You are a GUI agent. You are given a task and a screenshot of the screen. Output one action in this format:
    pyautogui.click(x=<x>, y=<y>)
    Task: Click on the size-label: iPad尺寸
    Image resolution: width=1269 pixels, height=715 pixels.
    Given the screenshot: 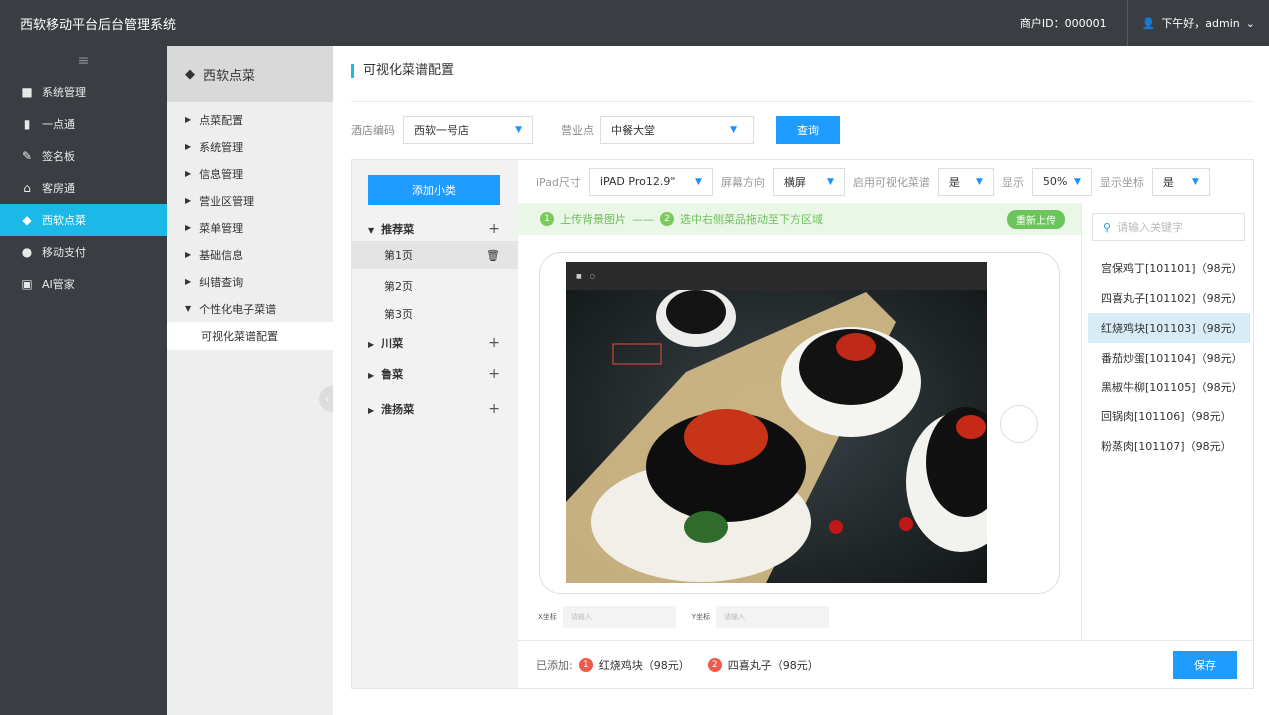 What is the action you would take?
    pyautogui.click(x=558, y=182)
    